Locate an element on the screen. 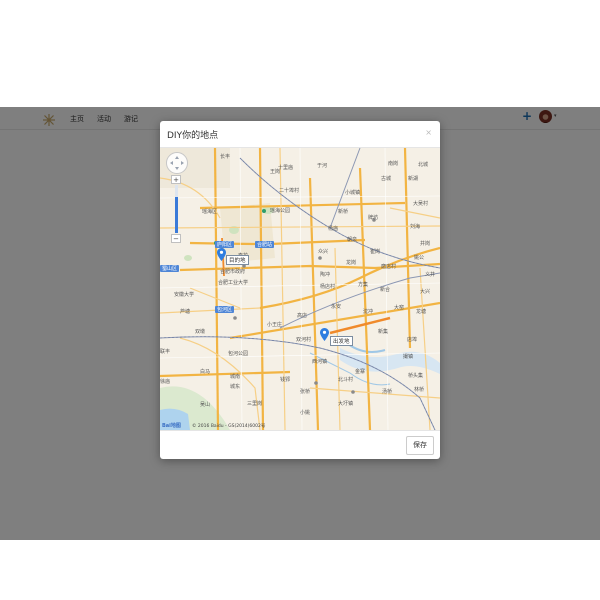 Image resolution: width=600 pixels, height=600 pixels. map-label: 长丰 is located at coordinates (225, 157).